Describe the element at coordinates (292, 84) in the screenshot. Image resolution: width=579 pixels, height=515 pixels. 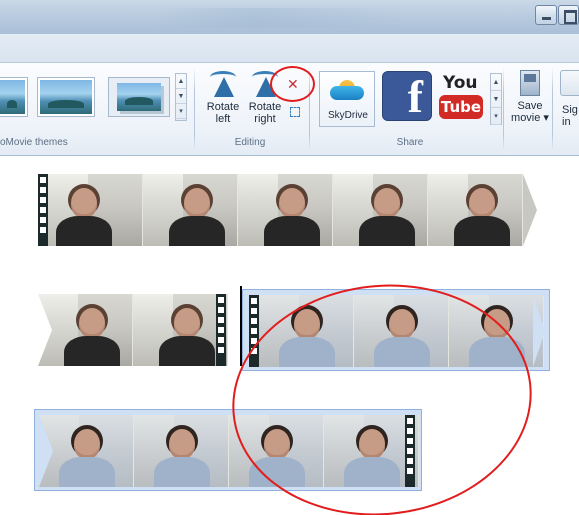
I see `annotation-circle-small` at that location.